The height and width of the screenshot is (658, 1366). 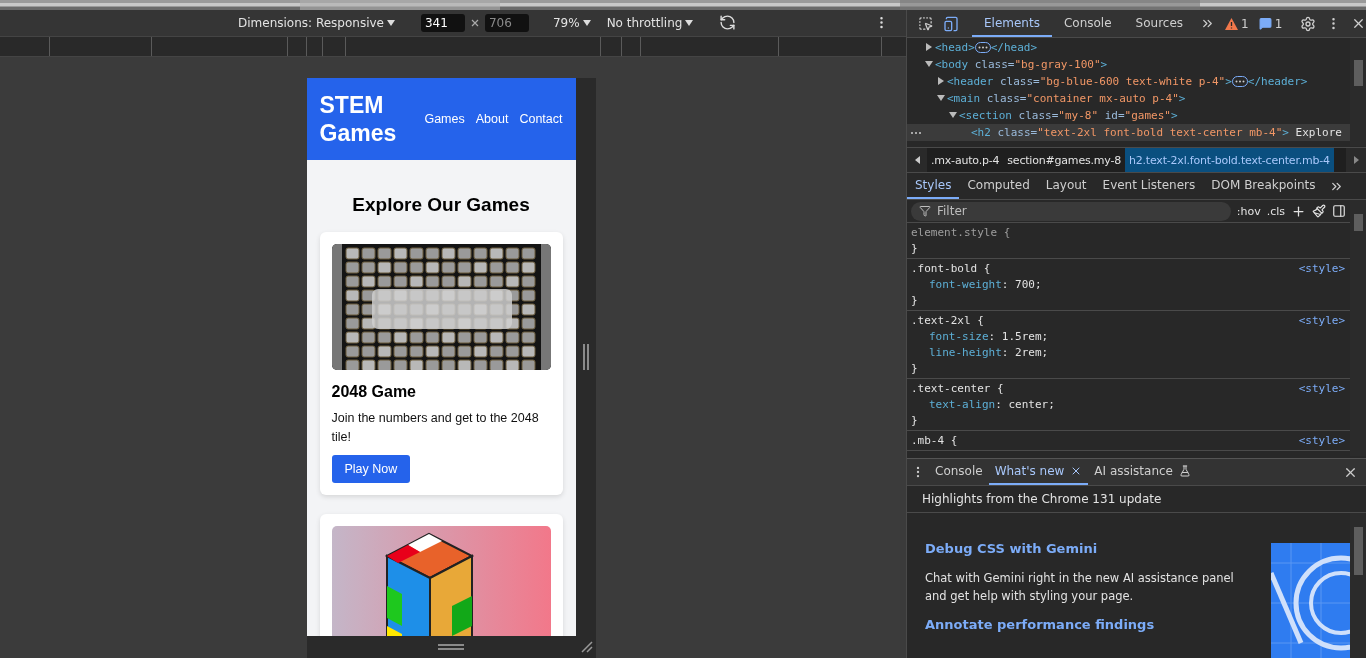 I want to click on play-button: Play Now, so click(x=371, y=469).